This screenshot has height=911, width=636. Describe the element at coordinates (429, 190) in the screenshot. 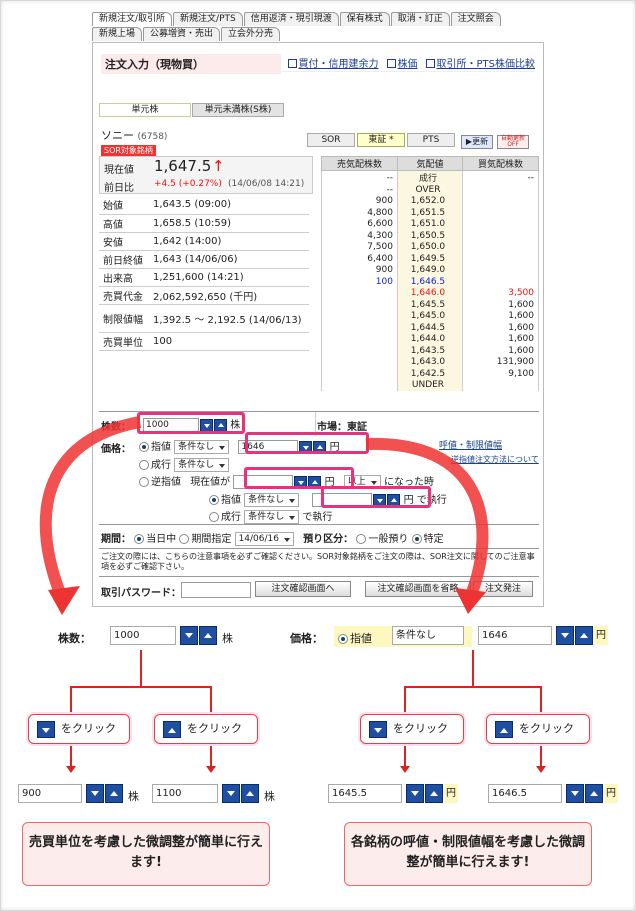

I see `board-cell: OVER` at that location.